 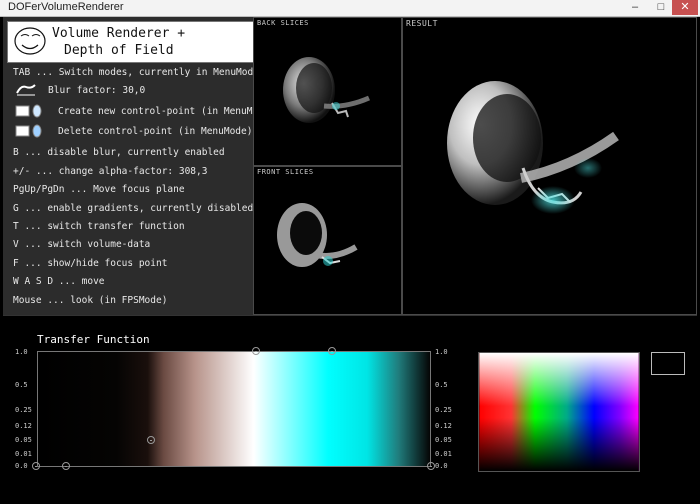 What do you see at coordinates (155, 131) in the screenshot?
I see `menu-delete-line: Delete control-point (in MenuMode)` at bounding box center [155, 131].